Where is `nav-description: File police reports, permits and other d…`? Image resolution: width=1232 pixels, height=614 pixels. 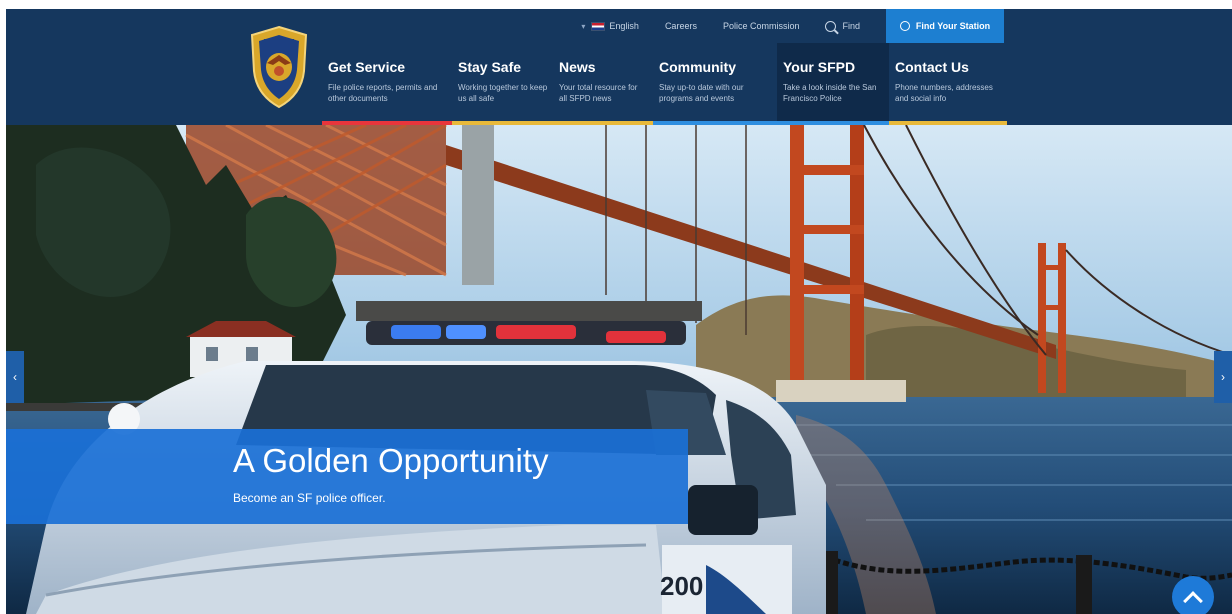 nav-description: File police reports, permits and other d… is located at coordinates (383, 93).